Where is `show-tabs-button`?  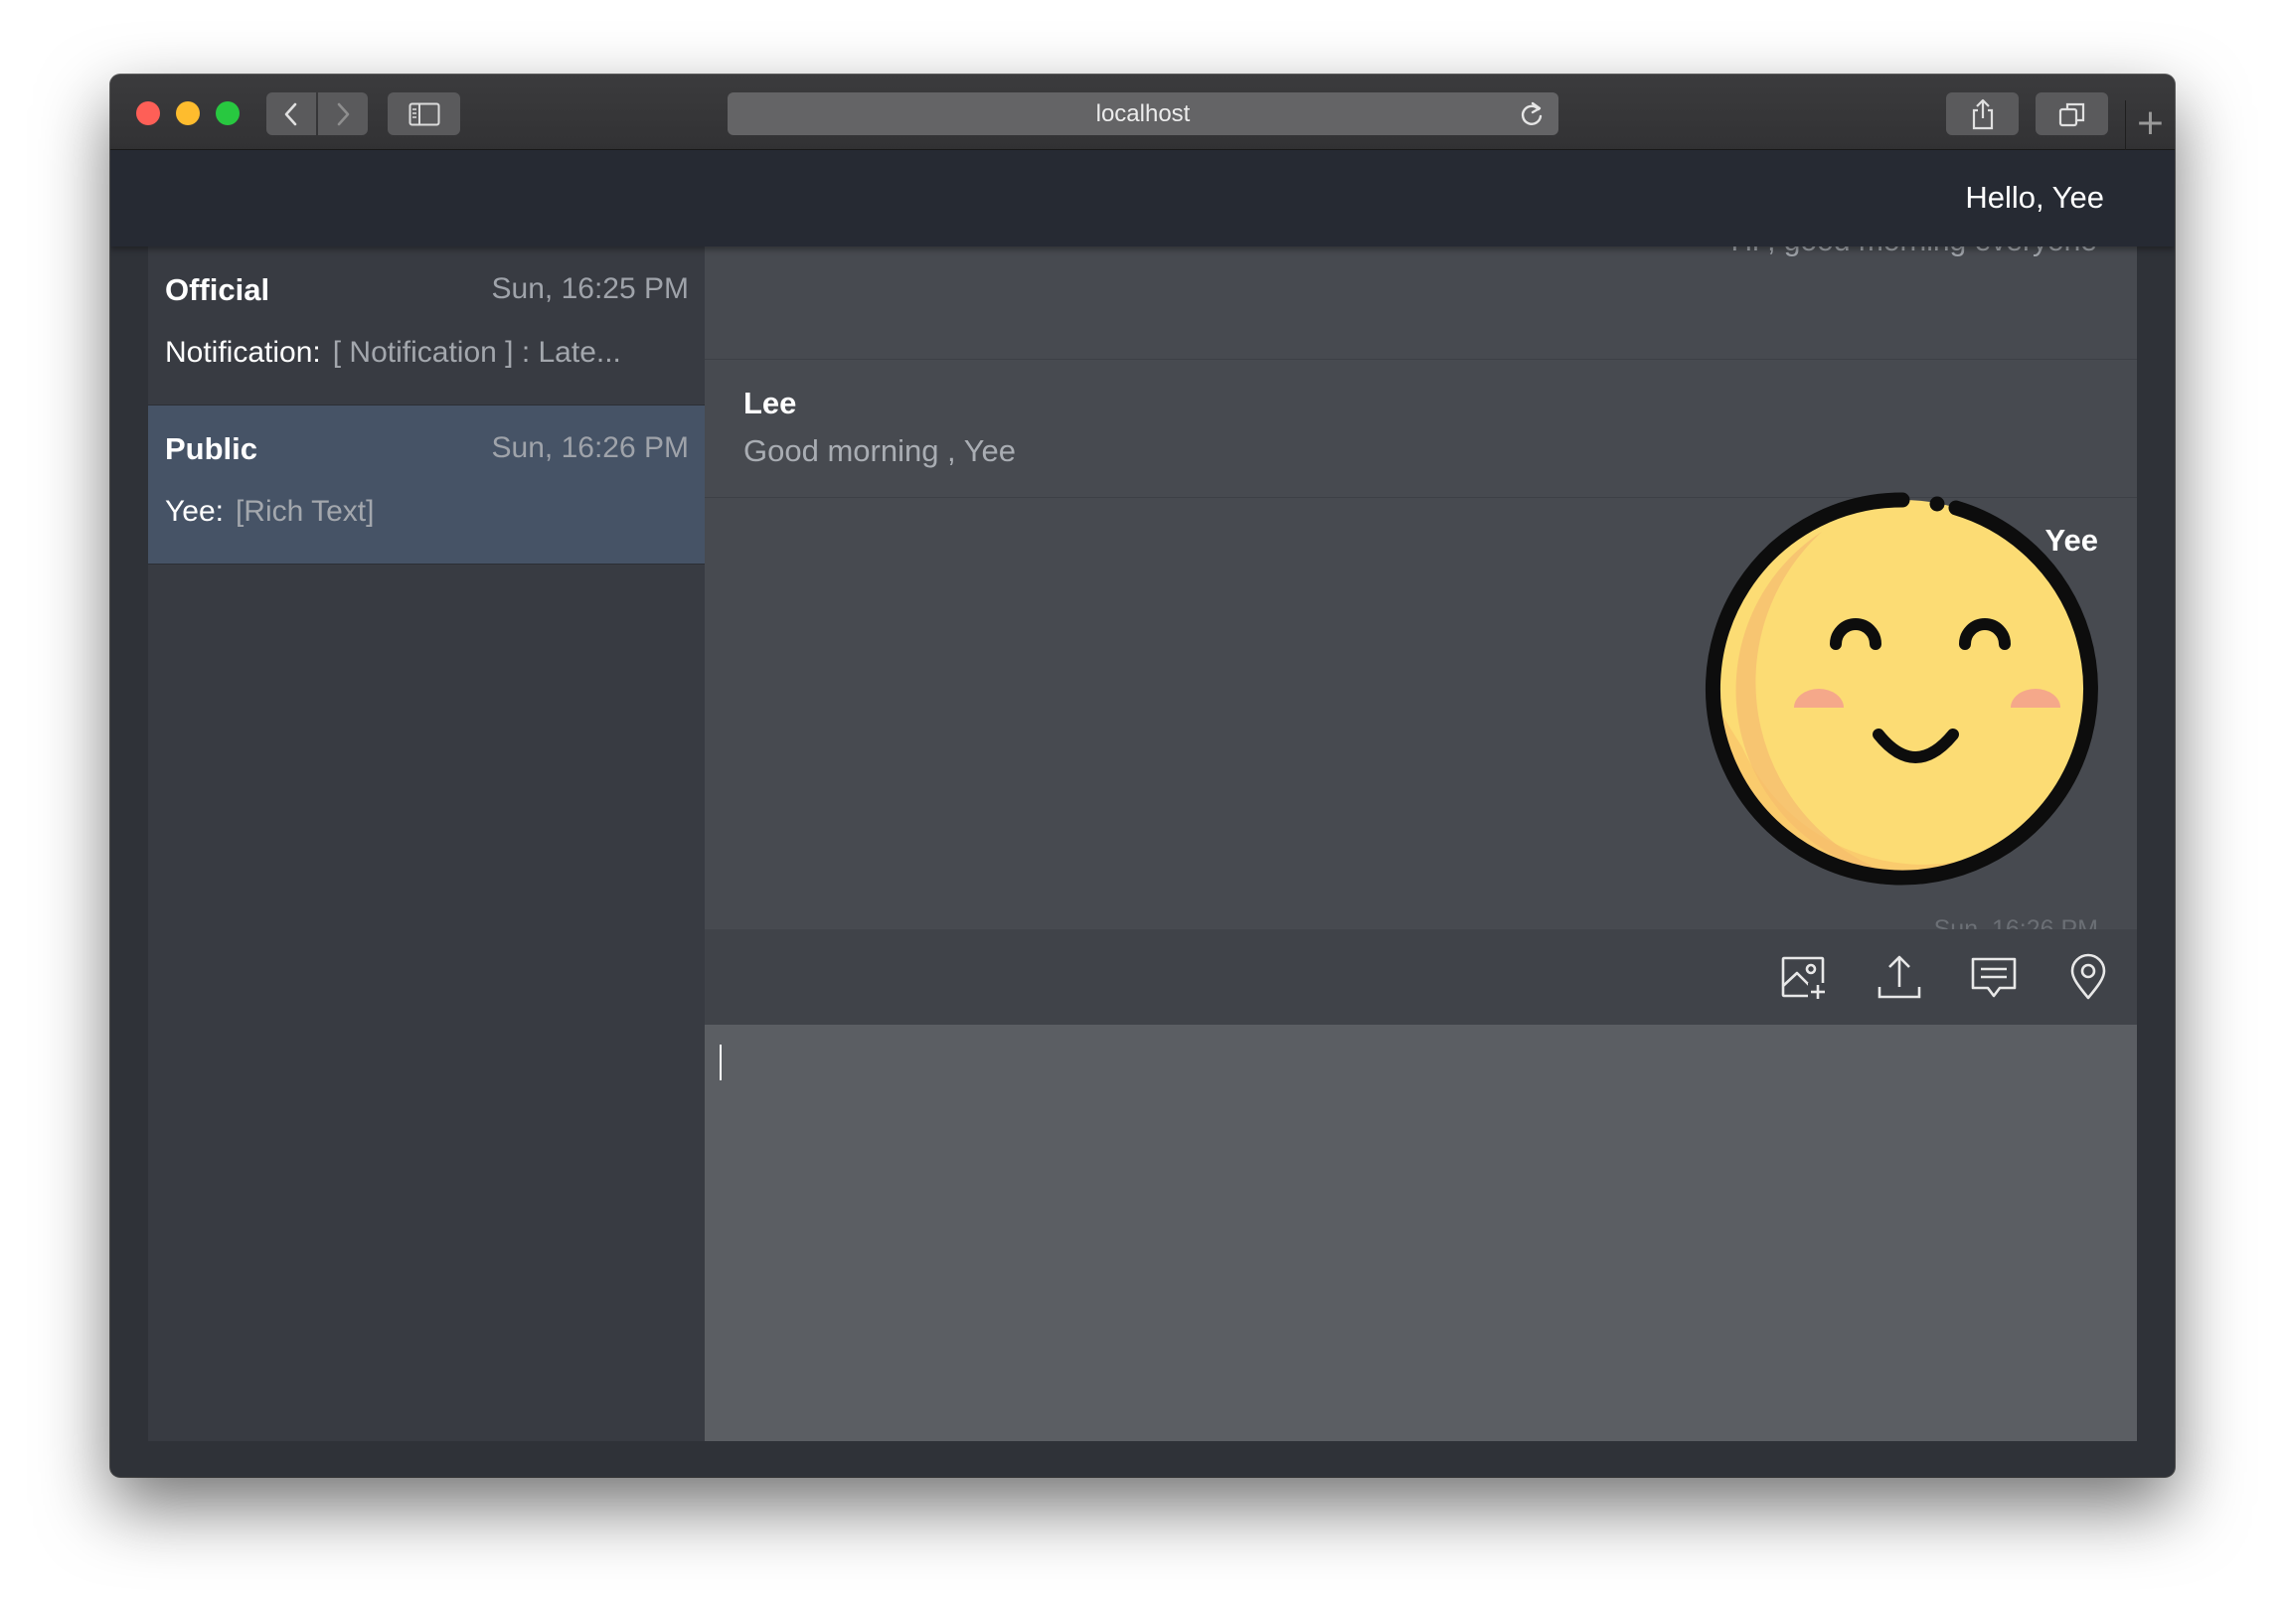
show-tabs-button is located at coordinates (2072, 113).